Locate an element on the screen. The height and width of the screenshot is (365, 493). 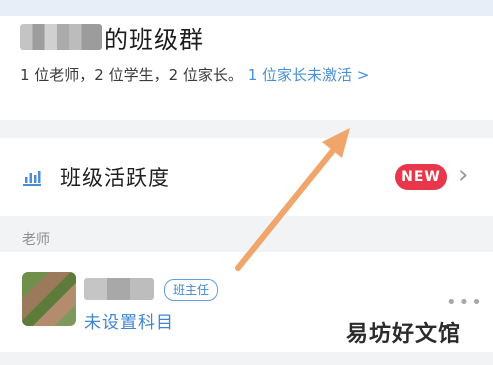
chevron-right-icon: › is located at coordinates (463, 175).